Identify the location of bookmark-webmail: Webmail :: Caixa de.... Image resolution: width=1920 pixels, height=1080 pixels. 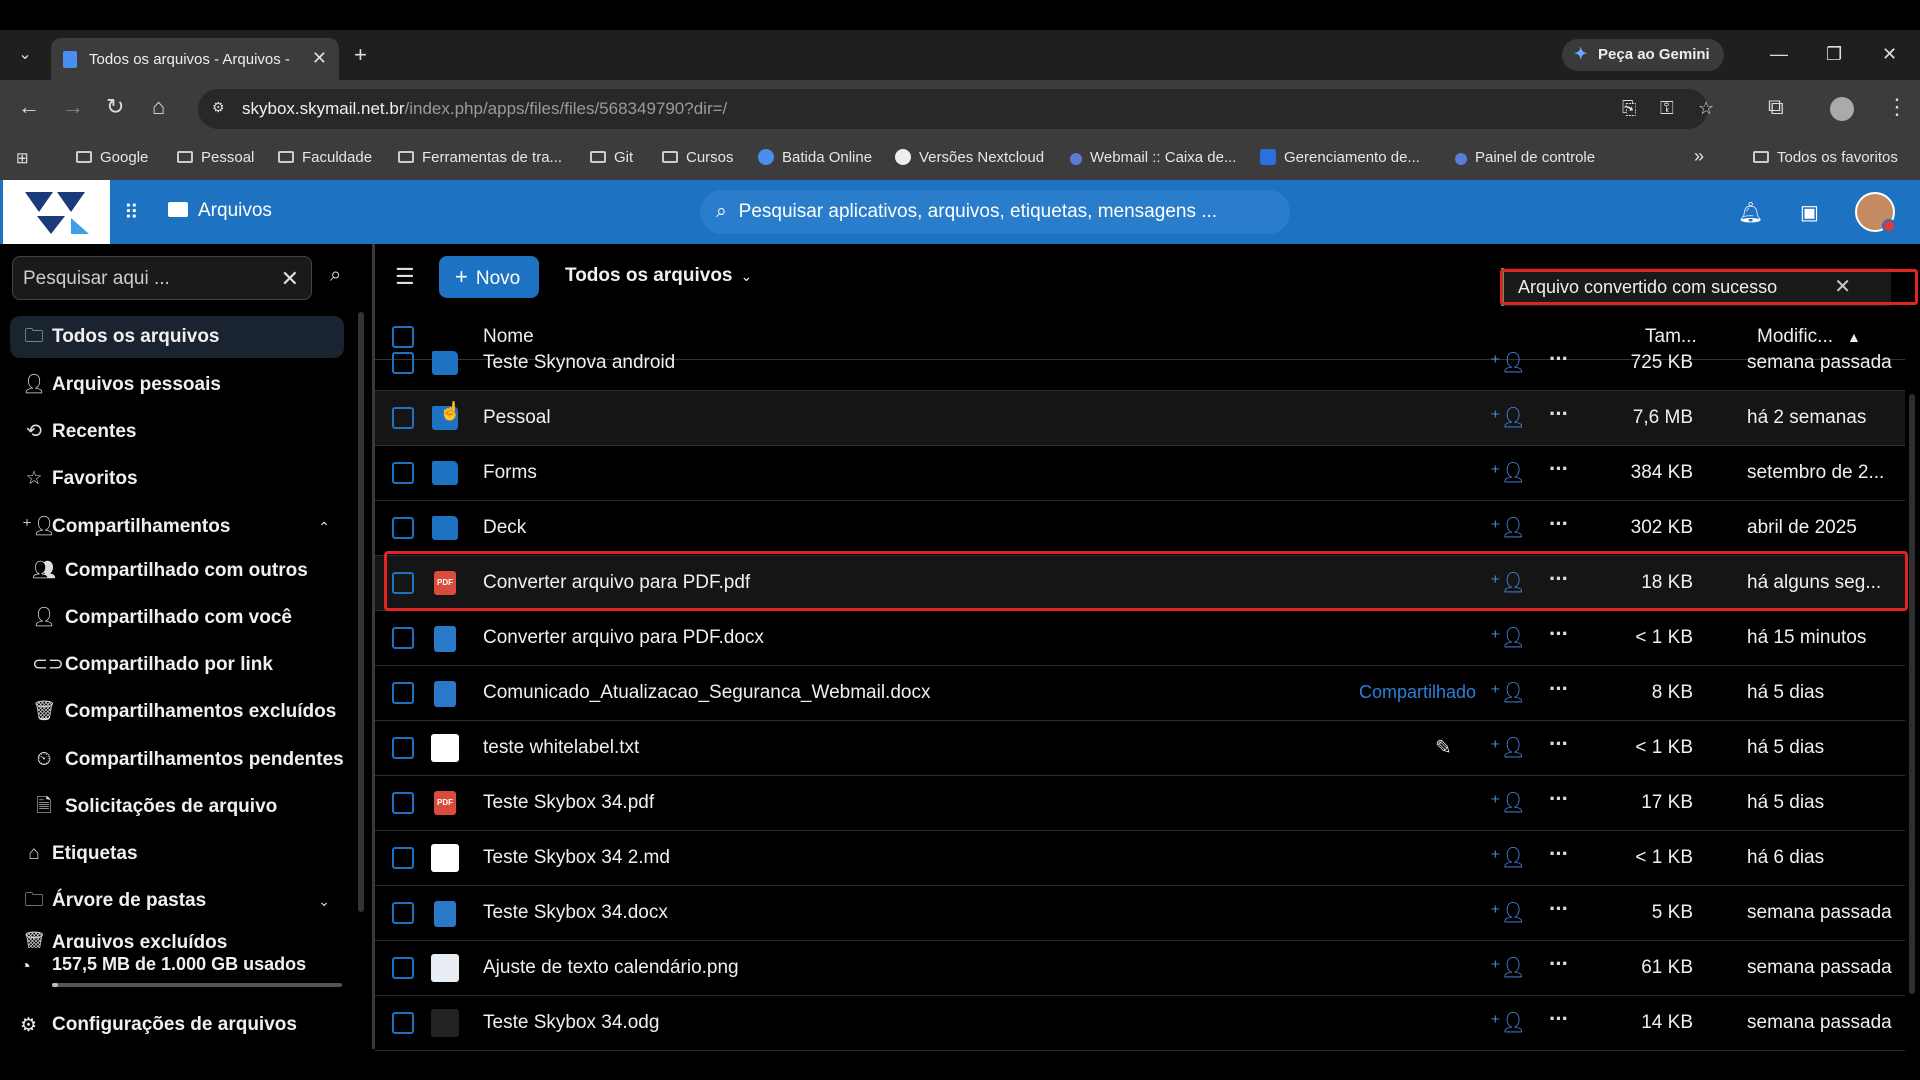
(1153, 157).